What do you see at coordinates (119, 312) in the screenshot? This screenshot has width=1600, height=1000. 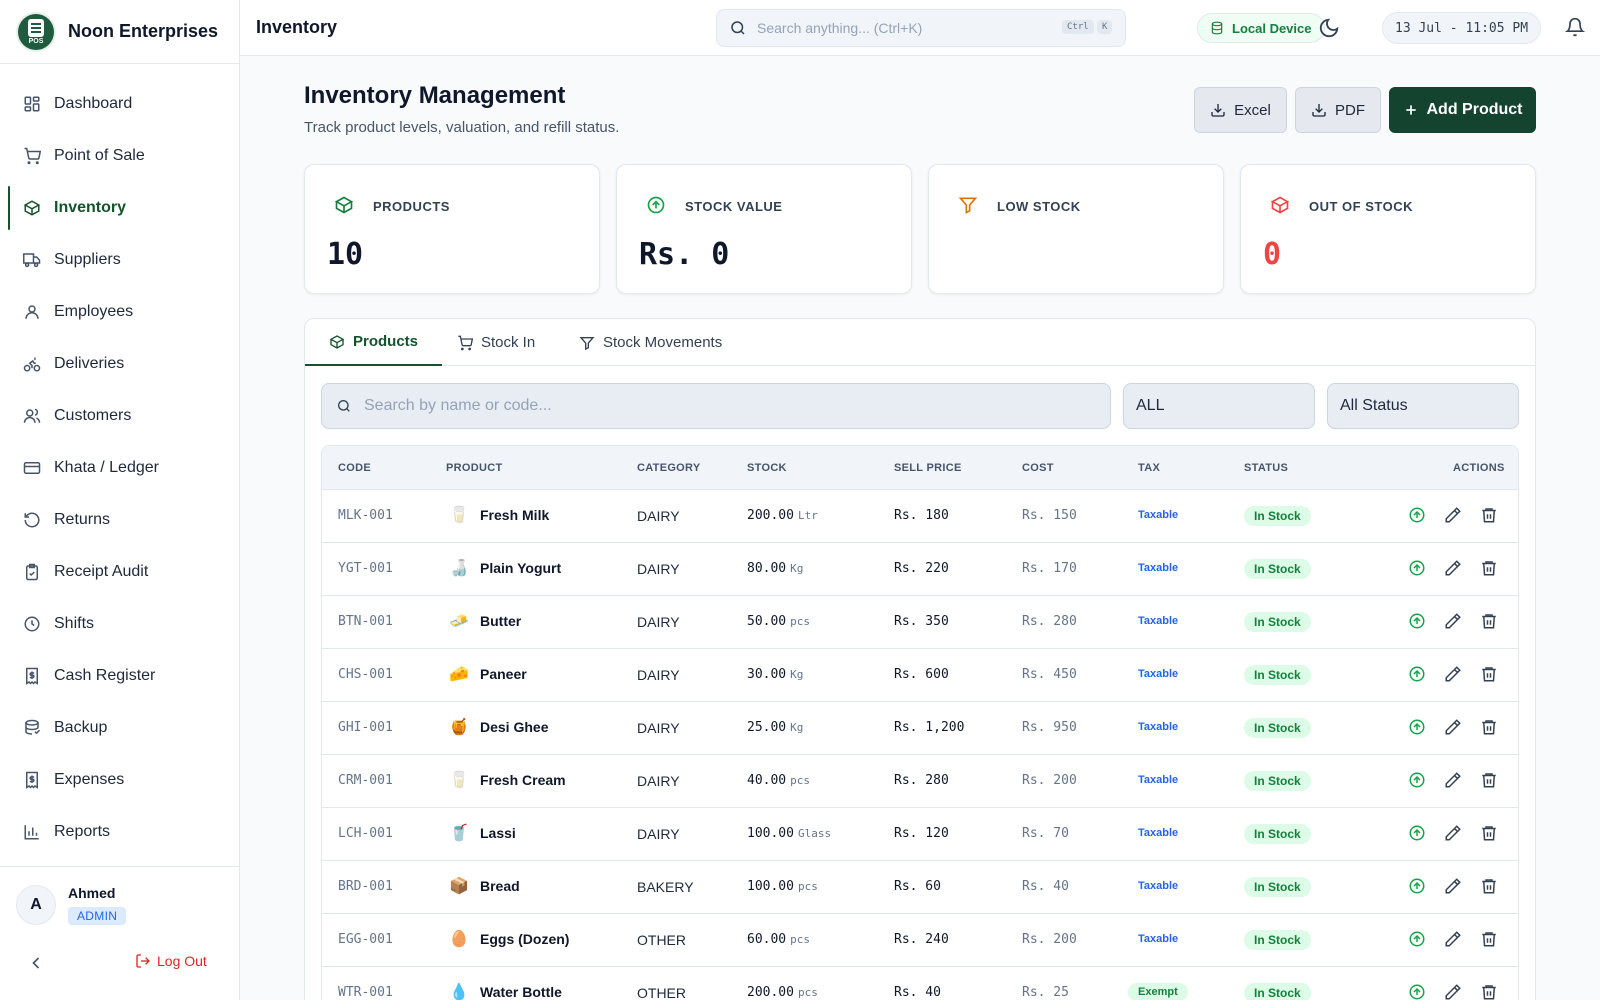 I see `sidebar-item-employees: Employees` at bounding box center [119, 312].